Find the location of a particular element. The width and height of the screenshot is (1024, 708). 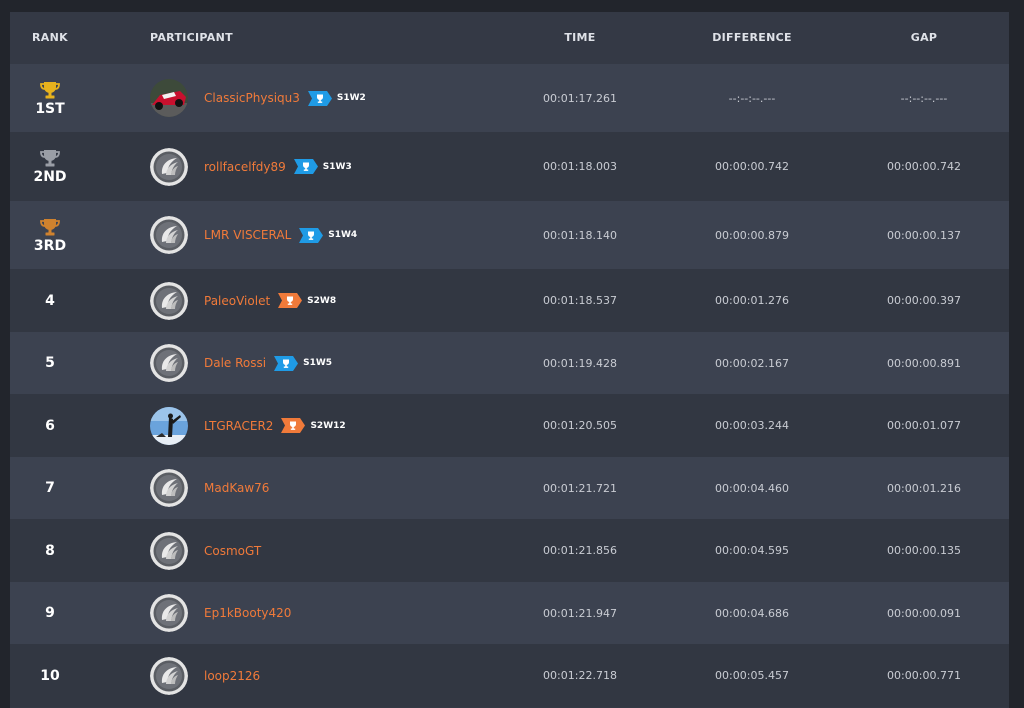

rank-badge: 3RD is located at coordinates (50, 235).